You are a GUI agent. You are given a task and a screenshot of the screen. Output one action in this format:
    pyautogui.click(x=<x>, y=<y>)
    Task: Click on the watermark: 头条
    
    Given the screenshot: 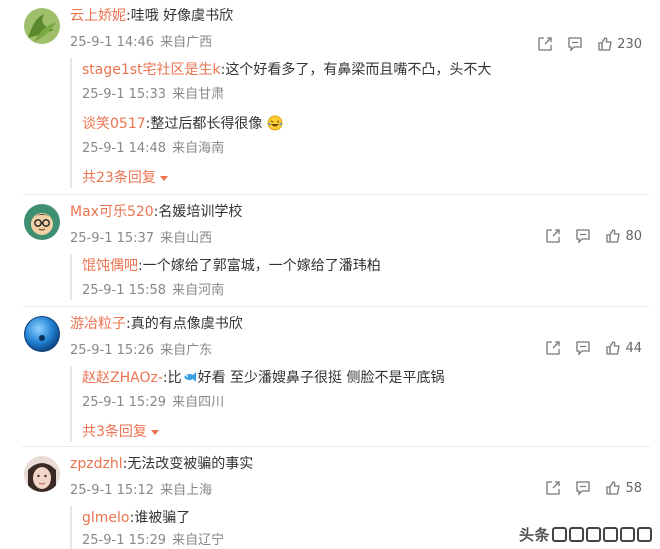 What is the action you would take?
    pyautogui.click(x=585, y=534)
    